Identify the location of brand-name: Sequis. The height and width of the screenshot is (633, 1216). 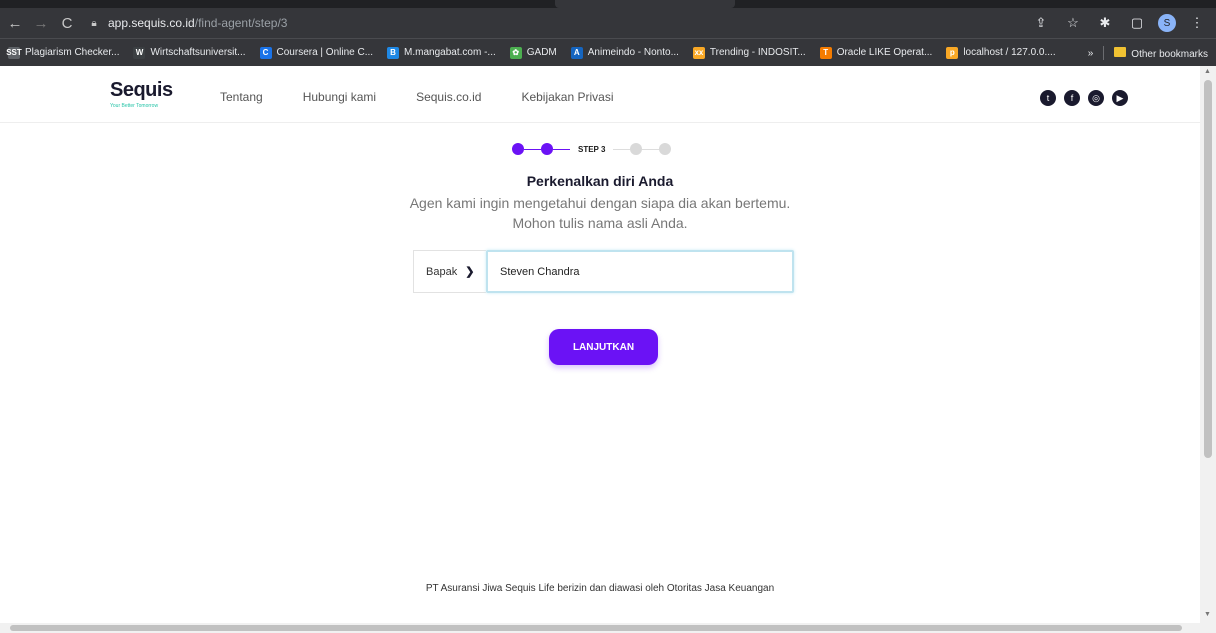
(141, 90).